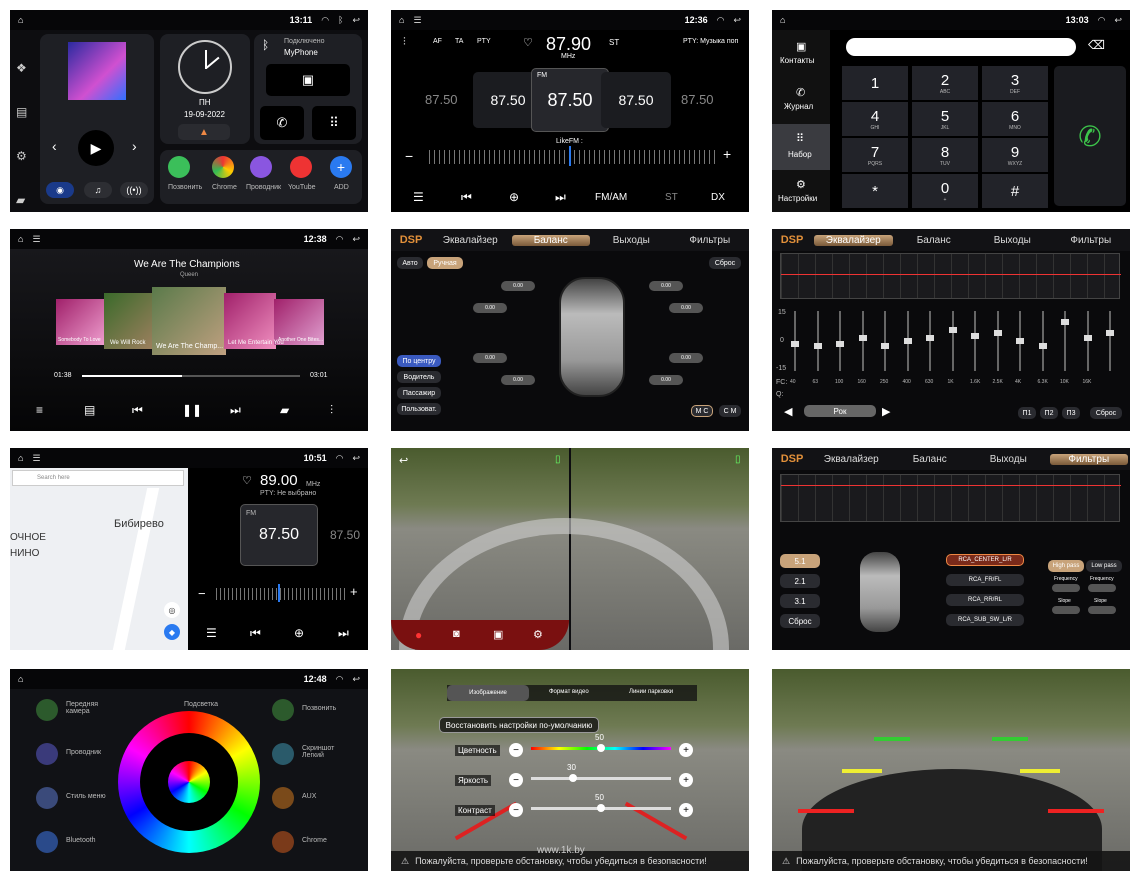 The image size is (1141, 881). I want to click on lowpass-tab: Low pass, so click(1104, 566).